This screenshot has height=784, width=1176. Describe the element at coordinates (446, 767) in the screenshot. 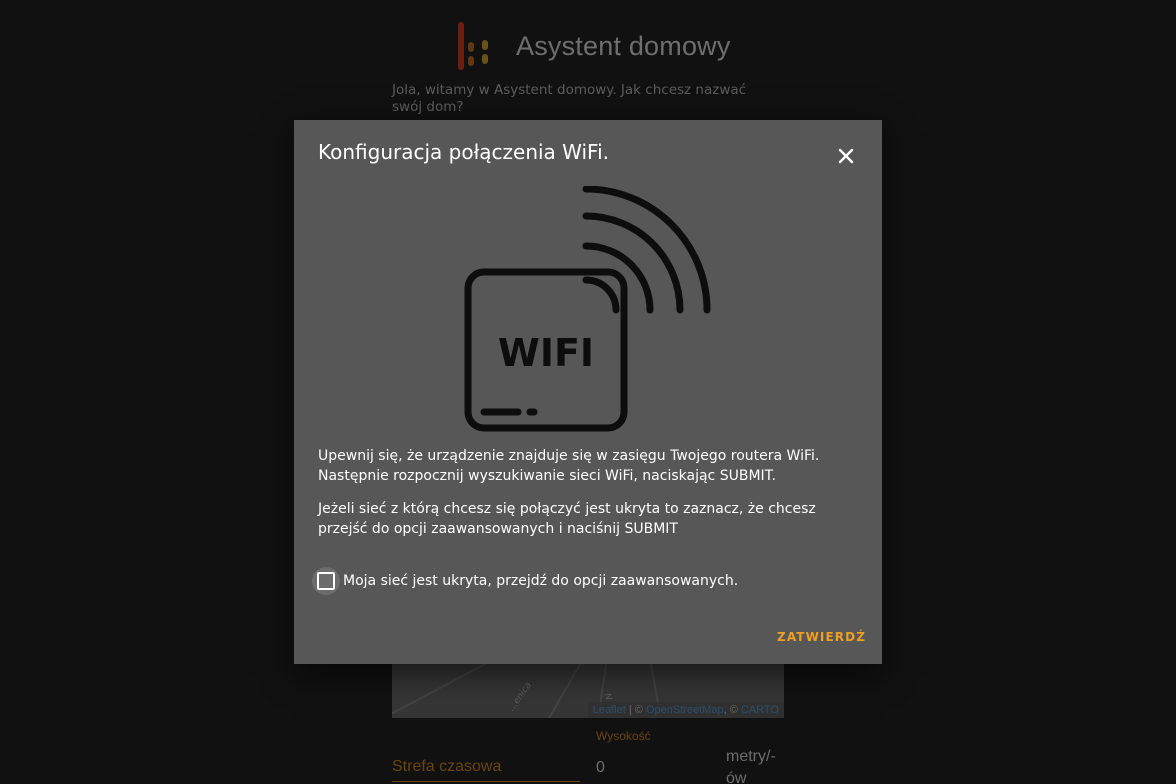

I see `timezone-select: Strefa czasowa` at that location.